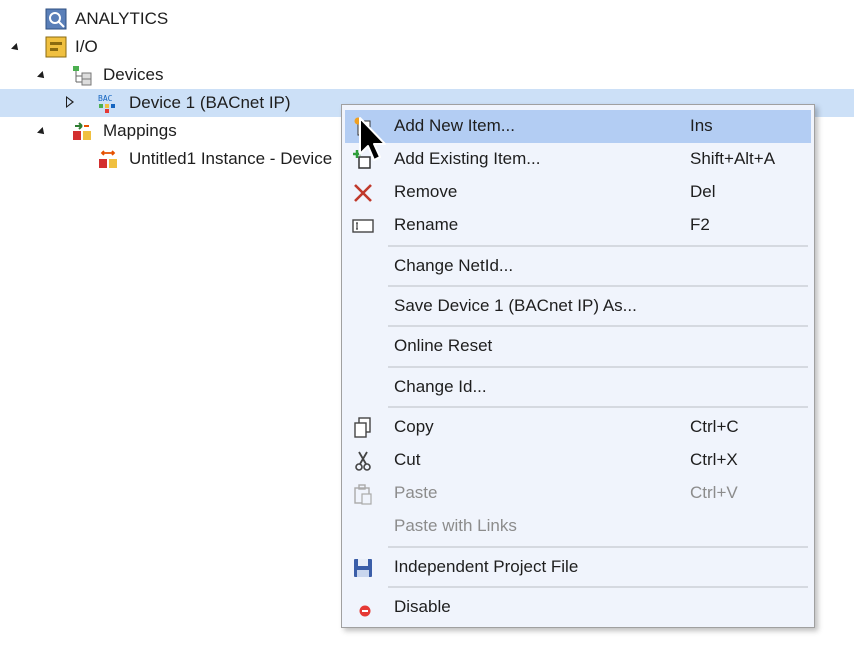 The width and height of the screenshot is (854, 645). Describe the element at coordinates (422, 606) in the screenshot. I see `menu-item-label: Disable` at that location.